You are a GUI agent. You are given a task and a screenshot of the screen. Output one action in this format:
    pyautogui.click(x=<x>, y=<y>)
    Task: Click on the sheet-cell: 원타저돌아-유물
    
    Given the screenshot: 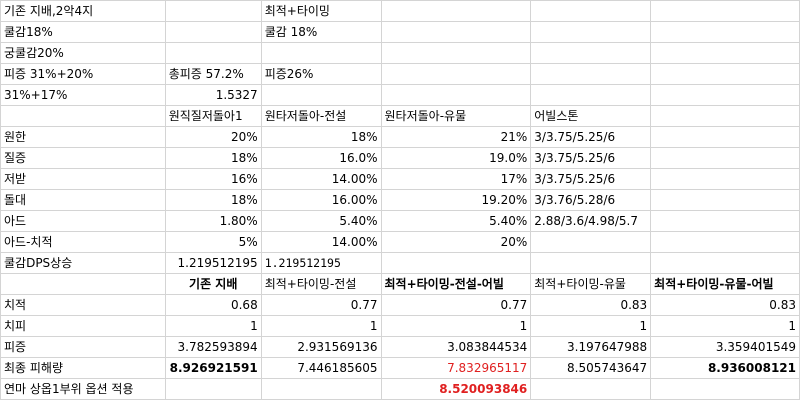 What is the action you would take?
    pyautogui.click(x=456, y=116)
    